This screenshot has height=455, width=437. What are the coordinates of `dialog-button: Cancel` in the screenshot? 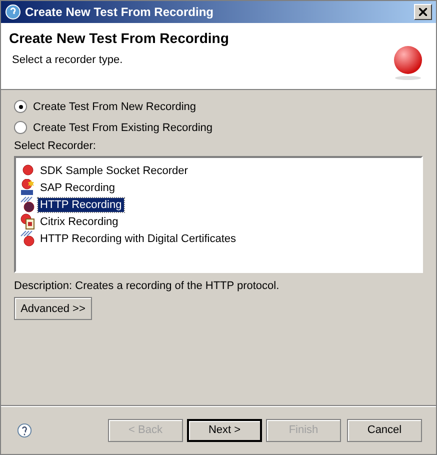 It's located at (384, 430).